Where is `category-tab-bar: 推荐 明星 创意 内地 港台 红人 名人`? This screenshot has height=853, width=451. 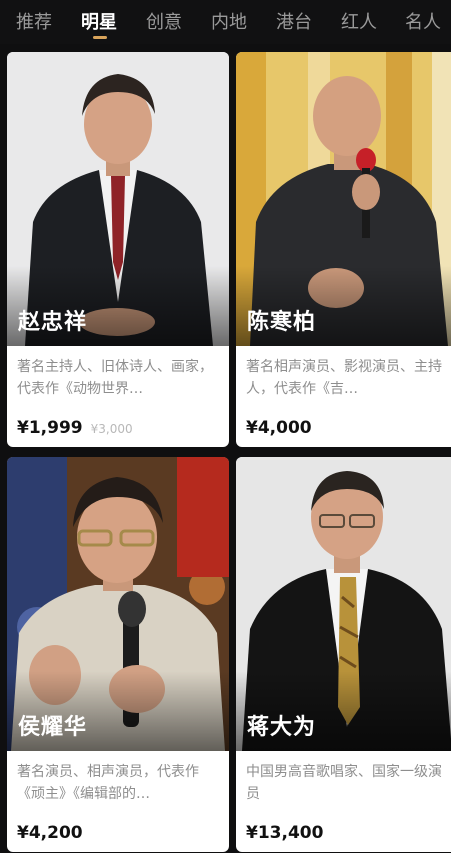 category-tab-bar: 推荐 明星 创意 内地 港台 红人 名人 is located at coordinates (225, 22).